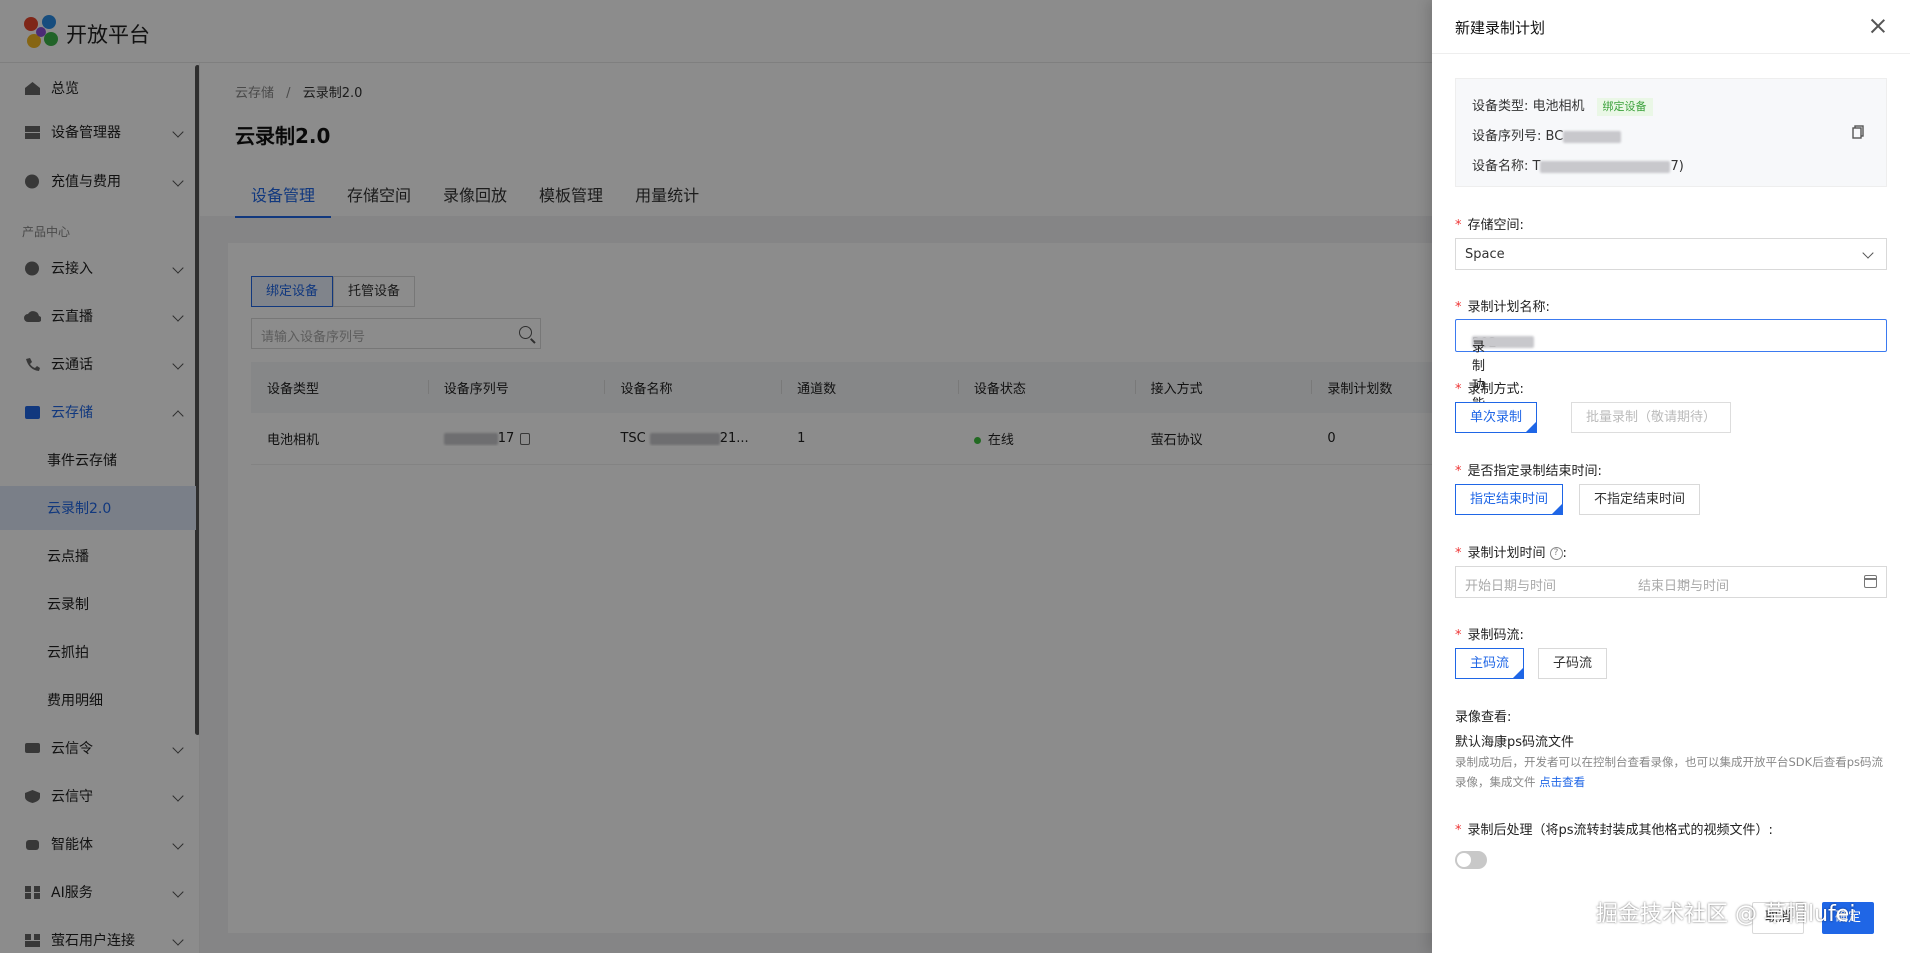  What do you see at coordinates (1495, 635) in the screenshot?
I see `label-text: 录制码流:` at bounding box center [1495, 635].